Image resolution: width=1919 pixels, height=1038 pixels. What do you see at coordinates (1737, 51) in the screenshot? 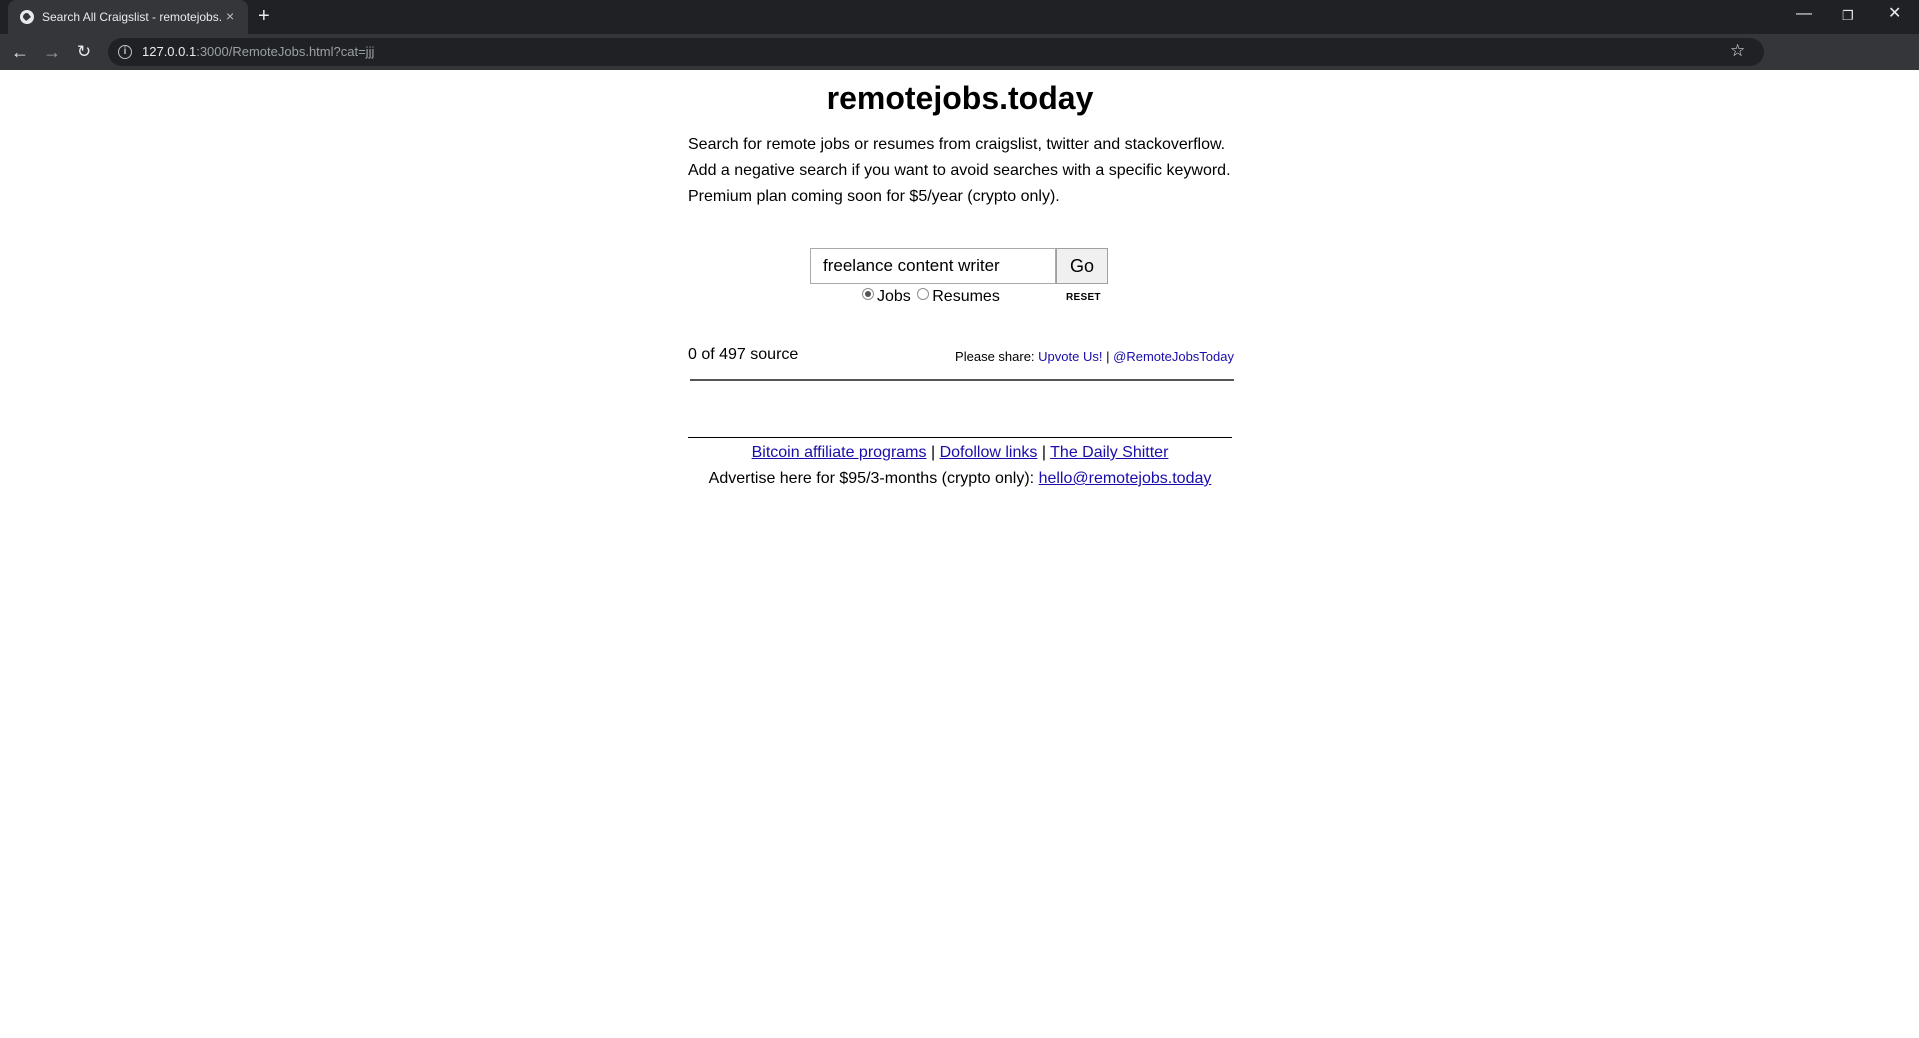
I see `bookmark-star-icon: ☆` at bounding box center [1737, 51].